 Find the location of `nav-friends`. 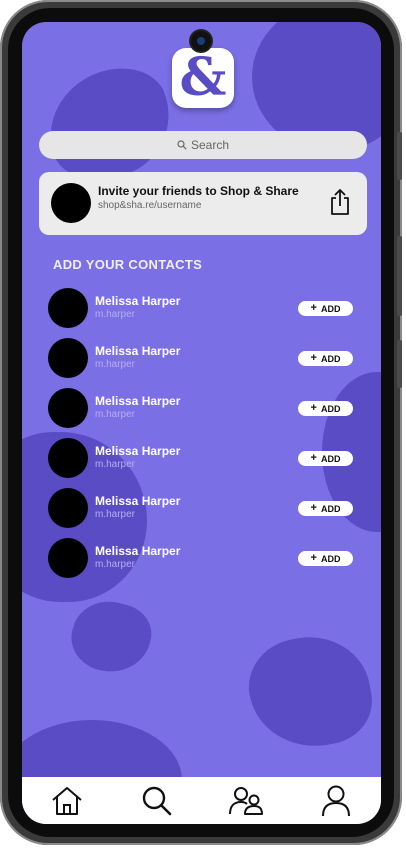

nav-friends is located at coordinates (246, 801).